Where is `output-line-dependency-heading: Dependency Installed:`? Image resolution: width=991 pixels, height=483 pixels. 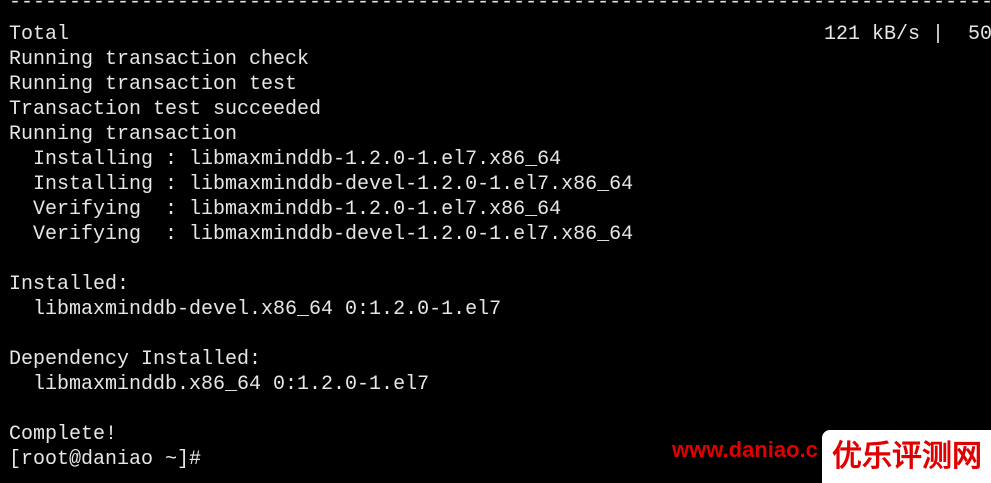 output-line-dependency-heading: Dependency Installed: is located at coordinates (135, 359).